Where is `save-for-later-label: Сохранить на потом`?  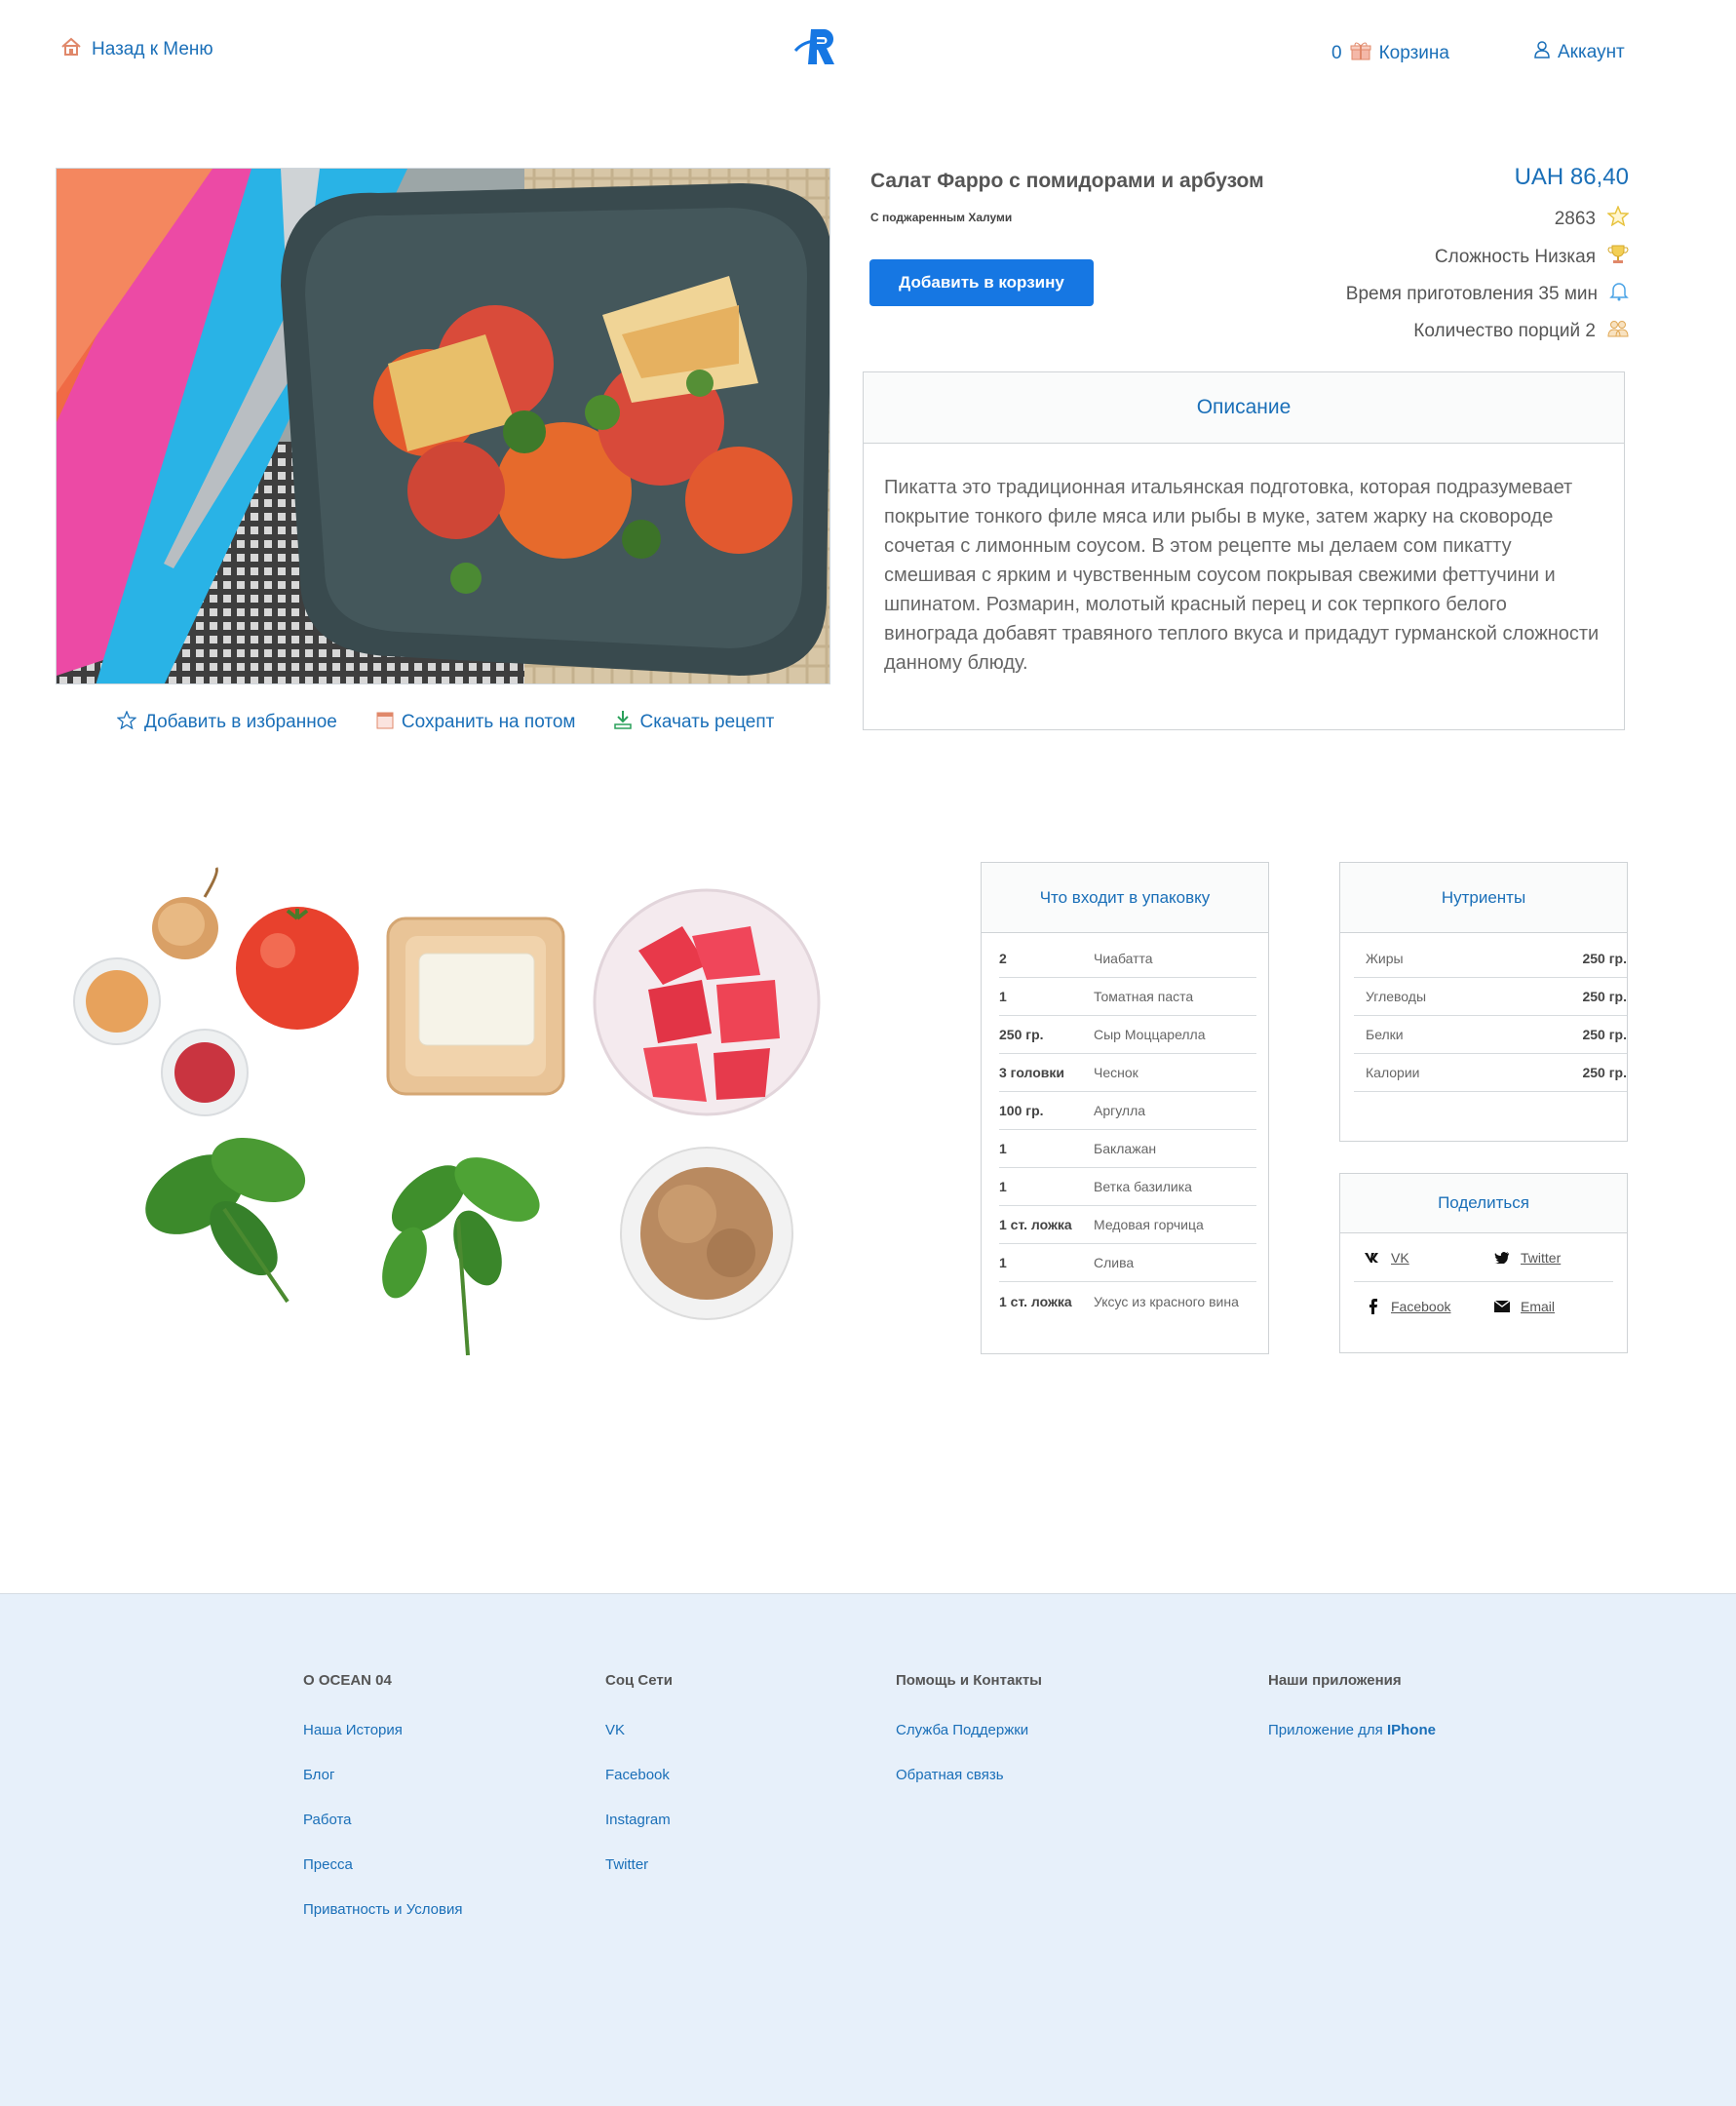 save-for-later-label: Сохранить на потом is located at coordinates (488, 722).